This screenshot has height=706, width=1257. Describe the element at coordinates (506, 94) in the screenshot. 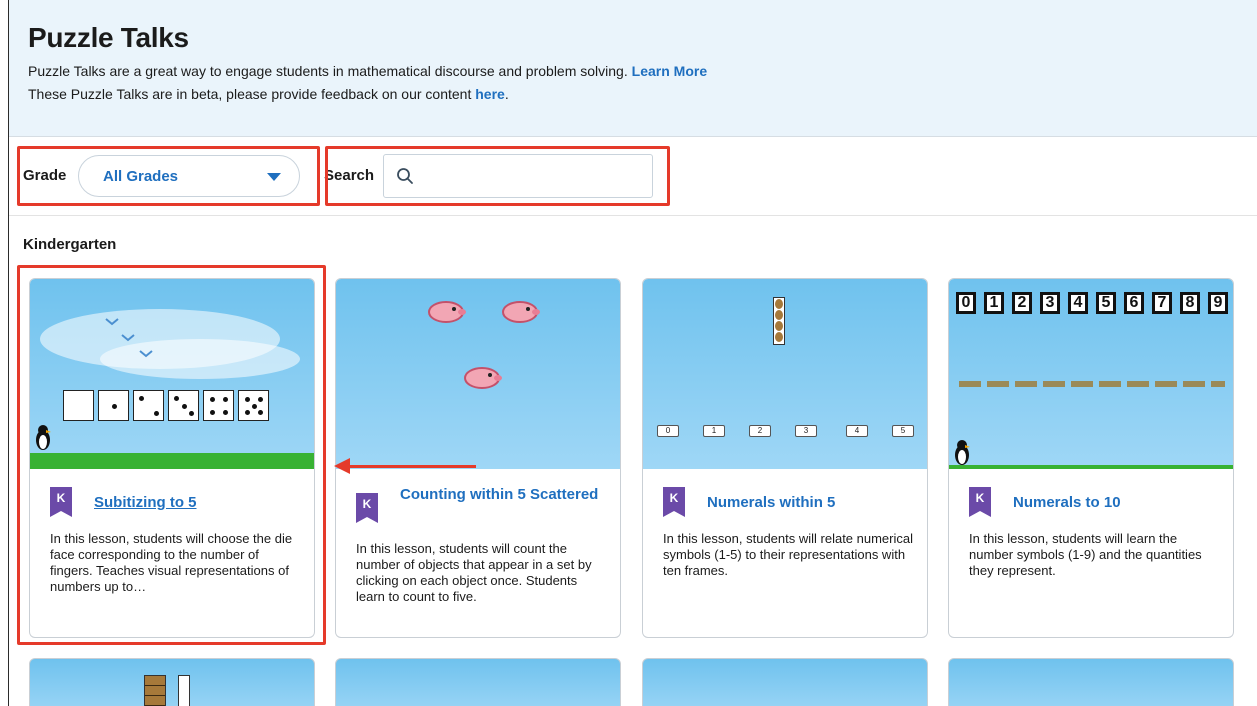

I see `beta-period: .` at that location.